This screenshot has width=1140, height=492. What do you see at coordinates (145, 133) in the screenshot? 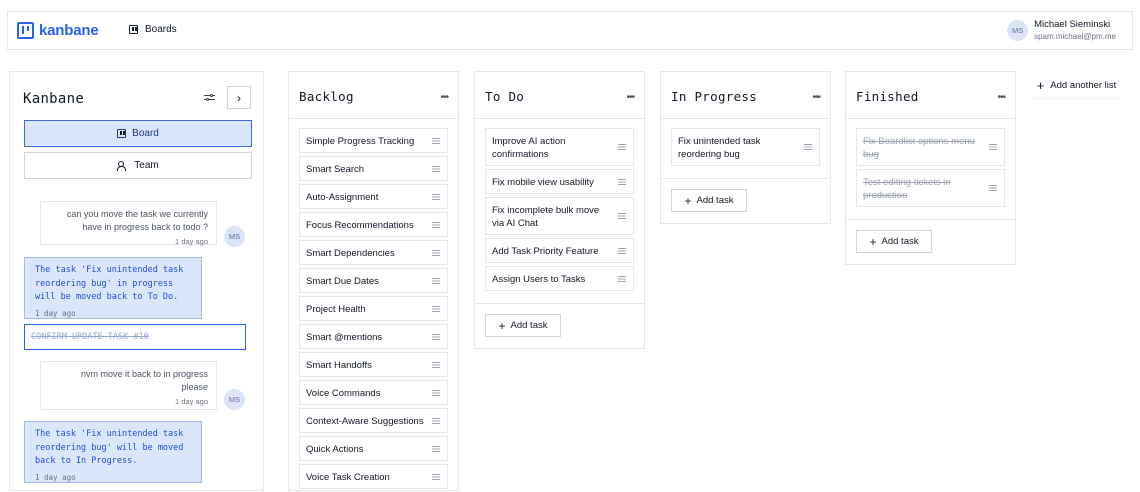
I see `tab-board-label: Board` at bounding box center [145, 133].